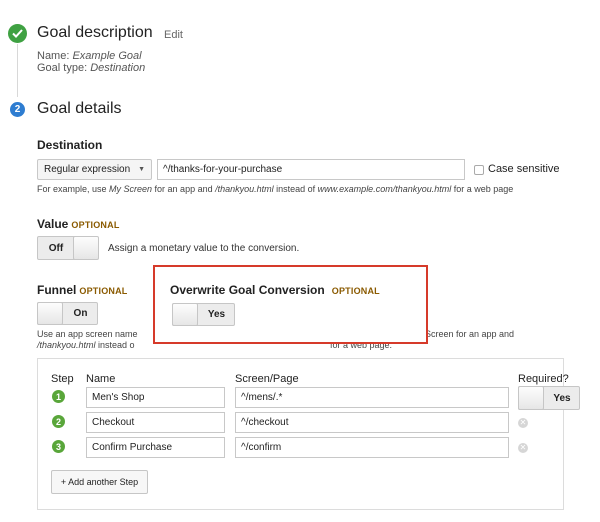  I want to click on step-connector-line, so click(17, 70).